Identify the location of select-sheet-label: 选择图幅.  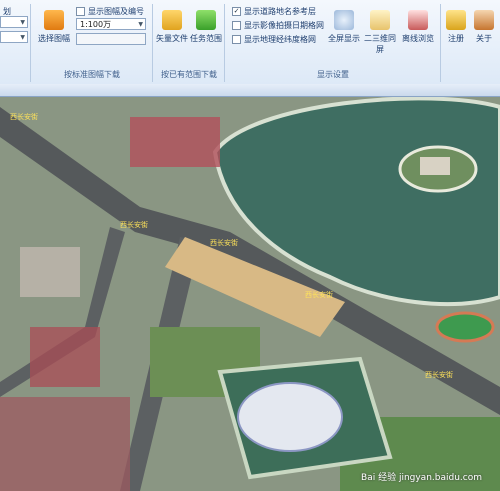
(54, 38).